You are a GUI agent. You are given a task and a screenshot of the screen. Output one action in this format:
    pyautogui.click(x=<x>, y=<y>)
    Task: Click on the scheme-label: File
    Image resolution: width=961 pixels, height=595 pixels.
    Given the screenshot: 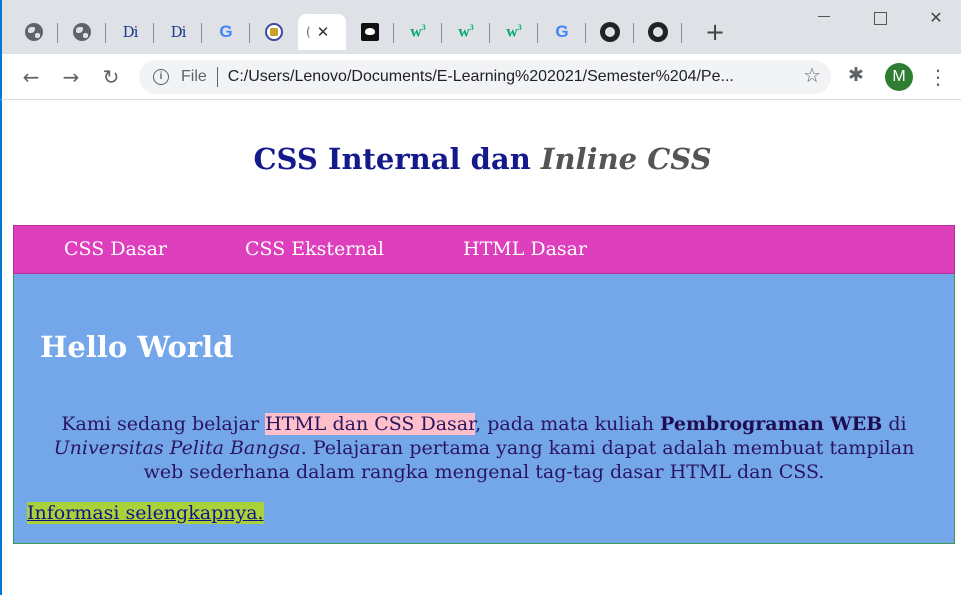 What is the action you would take?
    pyautogui.click(x=194, y=76)
    